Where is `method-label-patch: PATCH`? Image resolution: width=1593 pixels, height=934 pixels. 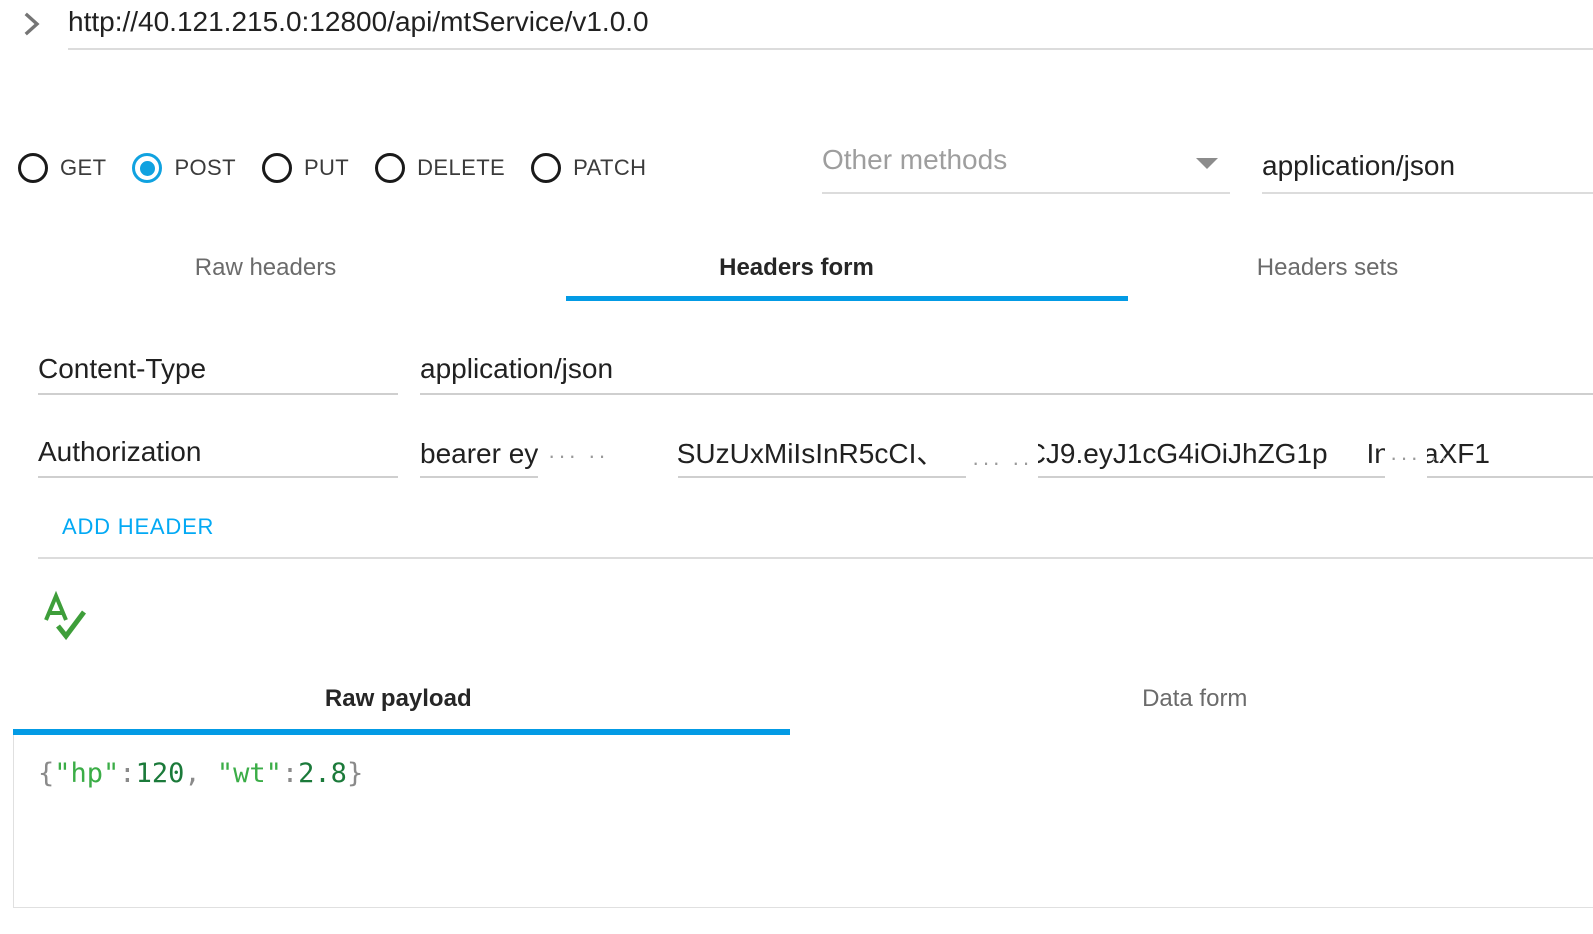 method-label-patch: PATCH is located at coordinates (610, 167).